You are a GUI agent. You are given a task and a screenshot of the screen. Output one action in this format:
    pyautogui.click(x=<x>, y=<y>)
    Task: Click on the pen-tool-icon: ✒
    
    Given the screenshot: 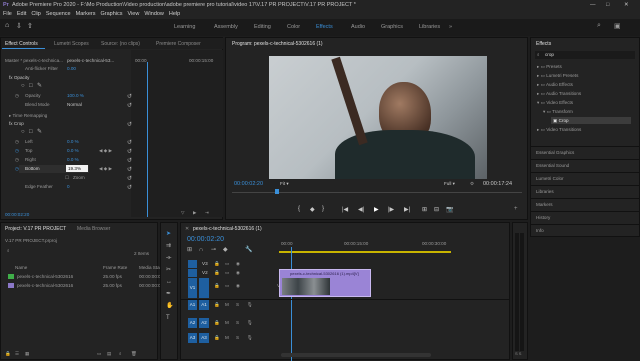 What is the action you would take?
    pyautogui.click(x=168, y=294)
    